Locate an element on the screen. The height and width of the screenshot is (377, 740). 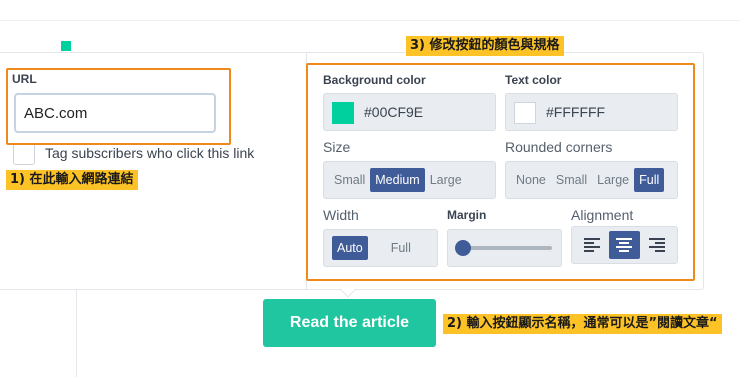
corners-option-large: Large is located at coordinates (613, 180).